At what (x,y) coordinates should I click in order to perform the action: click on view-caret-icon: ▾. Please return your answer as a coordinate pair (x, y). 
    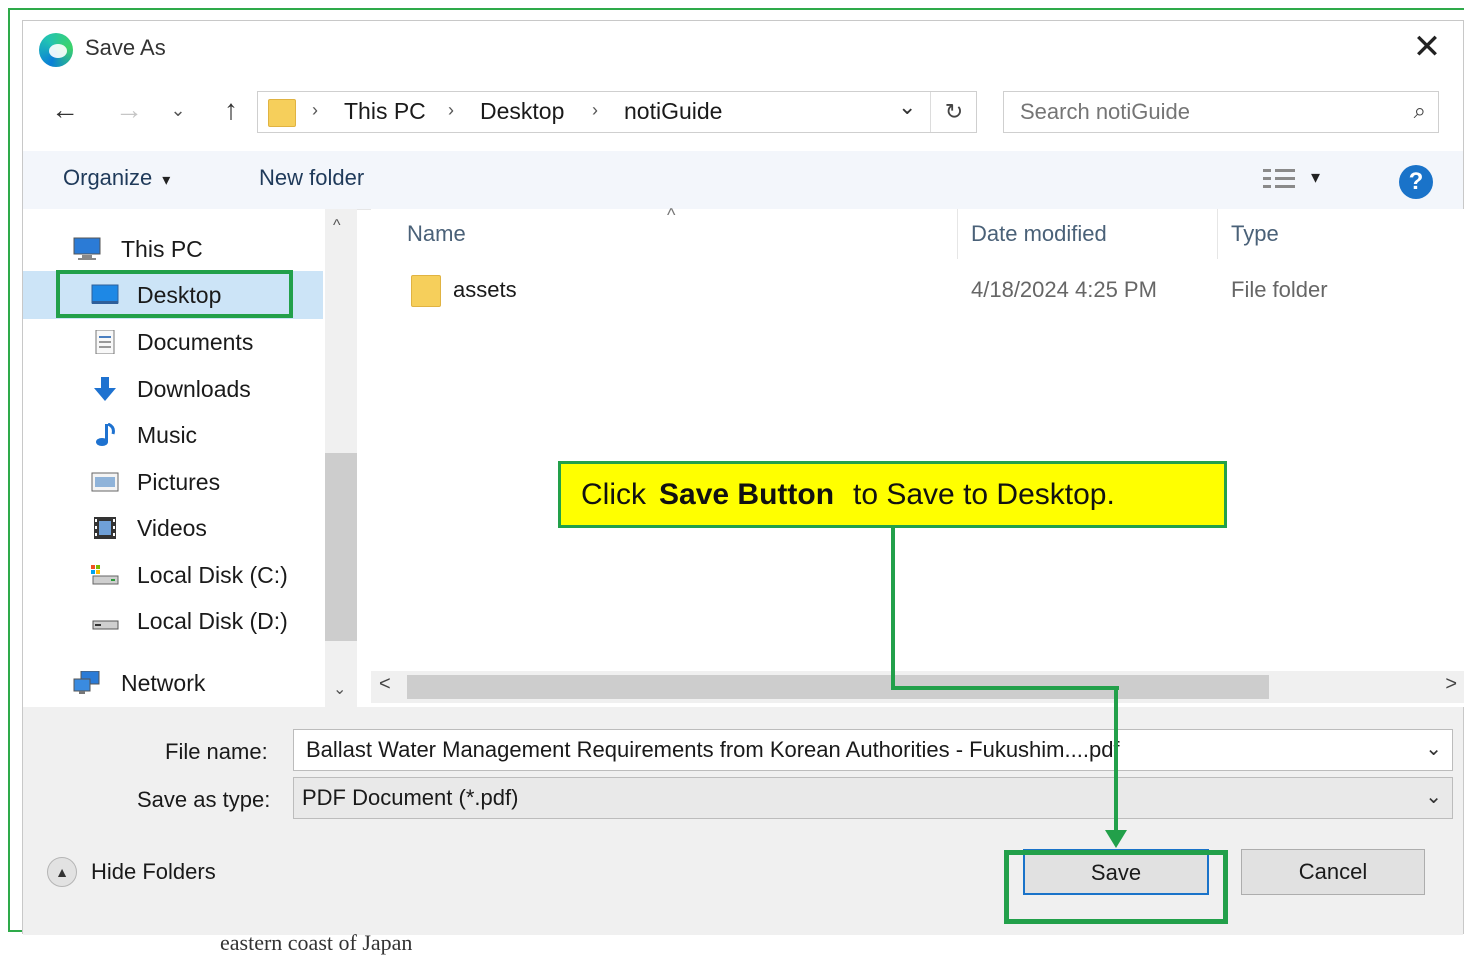
    Looking at the image, I should click on (1315, 177).